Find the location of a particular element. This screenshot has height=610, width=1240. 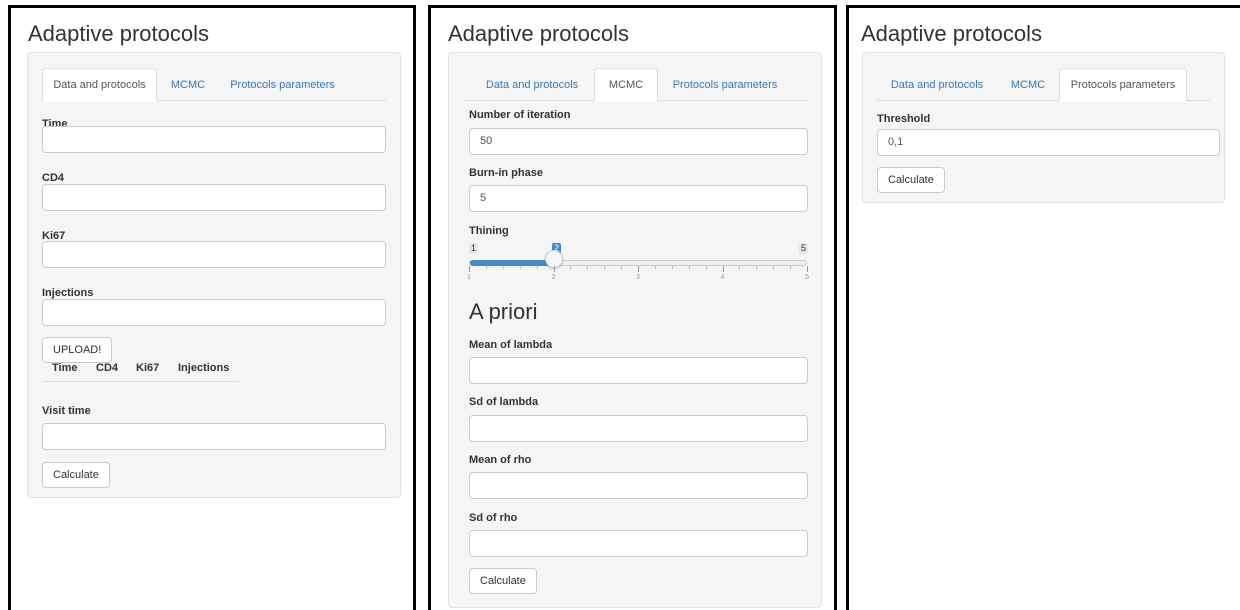

upload-button: UPLOAD! is located at coordinates (77, 350).